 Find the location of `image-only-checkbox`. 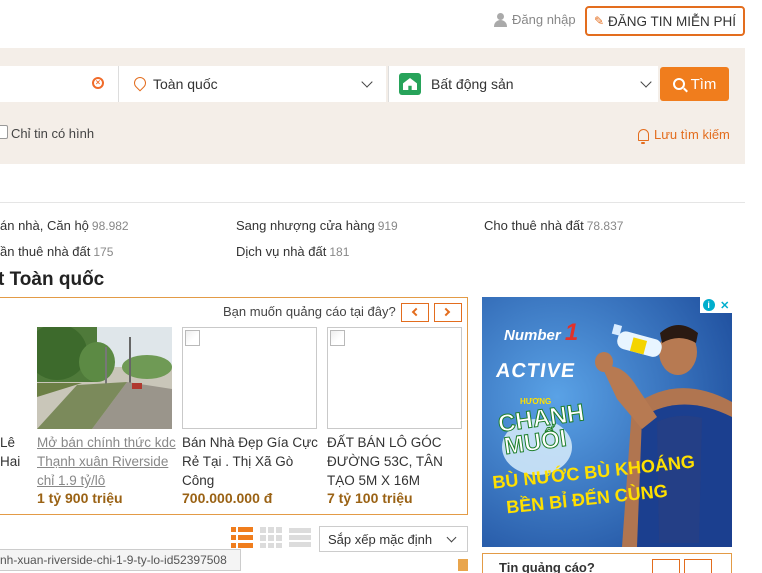

image-only-checkbox is located at coordinates (4, 132).